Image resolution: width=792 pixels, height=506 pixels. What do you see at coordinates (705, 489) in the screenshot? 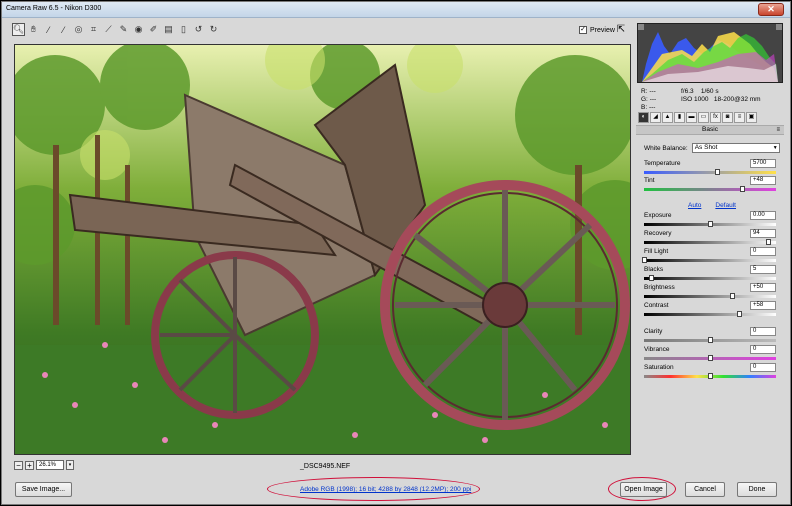
I see `cancel-button: Cancel` at bounding box center [705, 489].